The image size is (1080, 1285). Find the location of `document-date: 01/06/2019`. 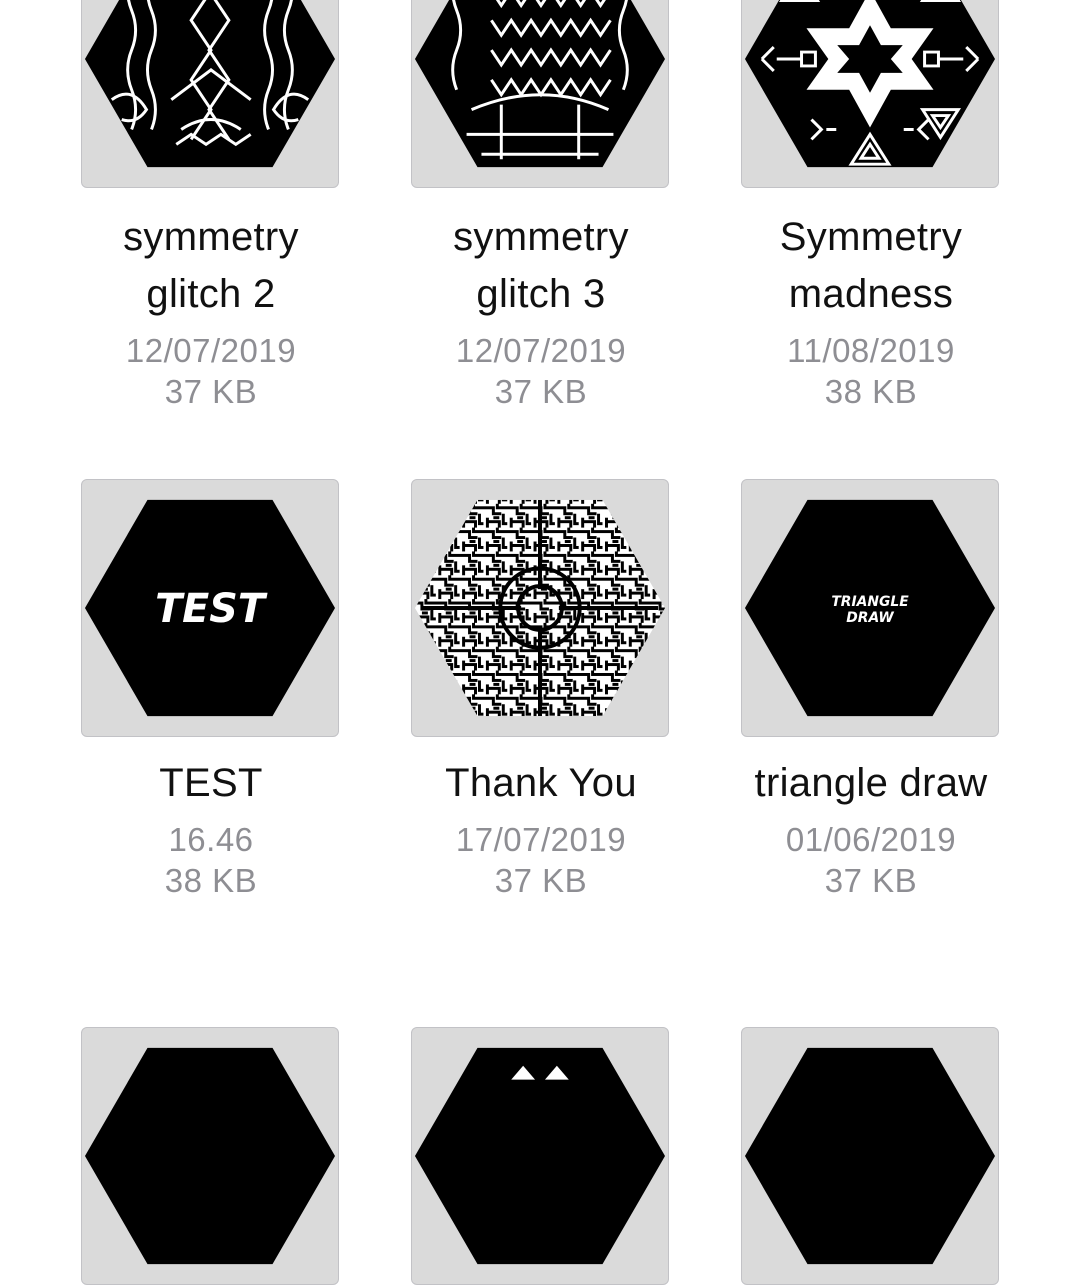

document-date: 01/06/2019 is located at coordinates (871, 839).